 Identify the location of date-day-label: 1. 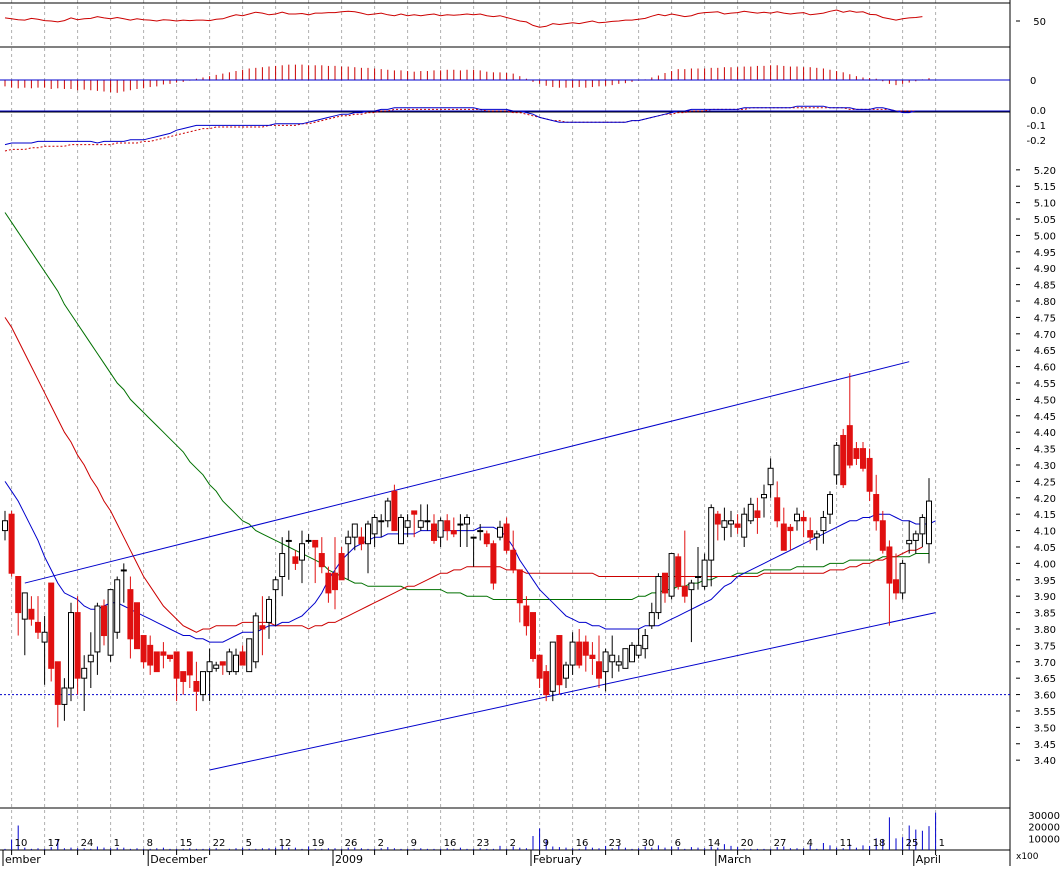
(942, 843).